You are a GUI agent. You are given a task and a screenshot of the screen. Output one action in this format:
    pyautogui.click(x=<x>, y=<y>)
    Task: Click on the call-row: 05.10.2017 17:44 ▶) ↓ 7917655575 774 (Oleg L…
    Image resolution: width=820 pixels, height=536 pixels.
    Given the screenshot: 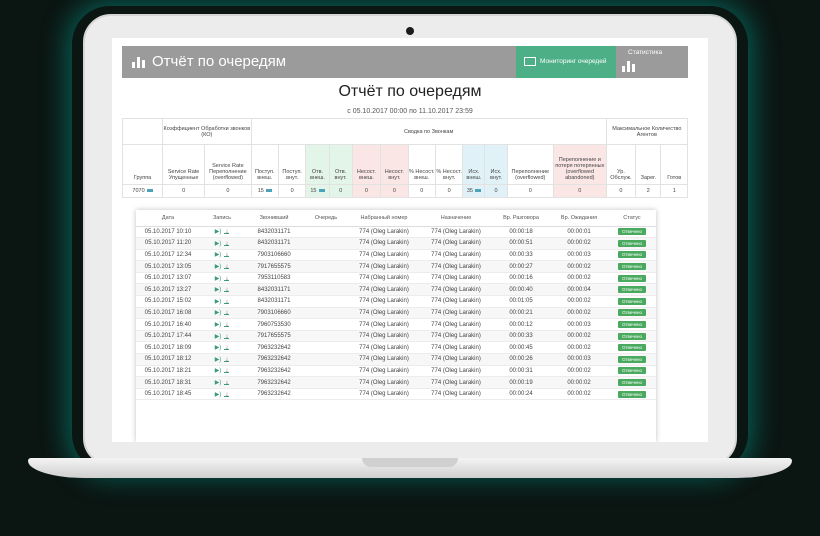 What is the action you would take?
    pyautogui.click(x=396, y=336)
    